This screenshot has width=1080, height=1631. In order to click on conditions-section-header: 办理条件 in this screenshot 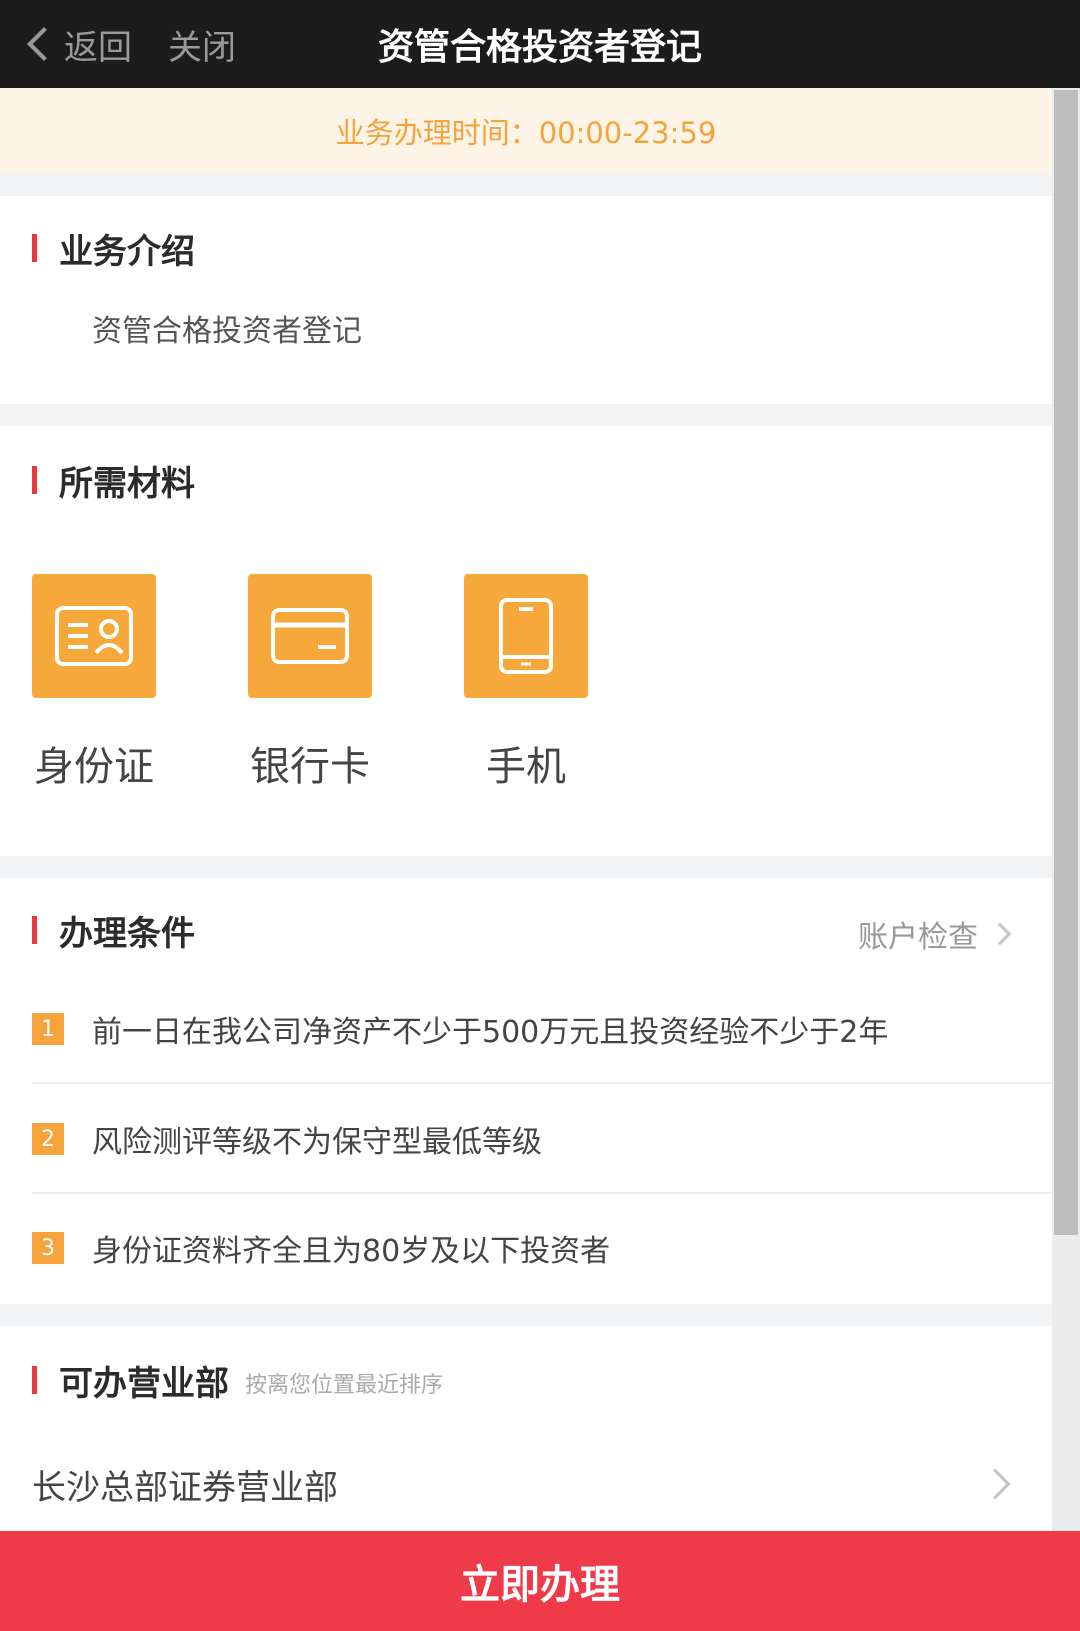, I will do `click(113, 931)`.